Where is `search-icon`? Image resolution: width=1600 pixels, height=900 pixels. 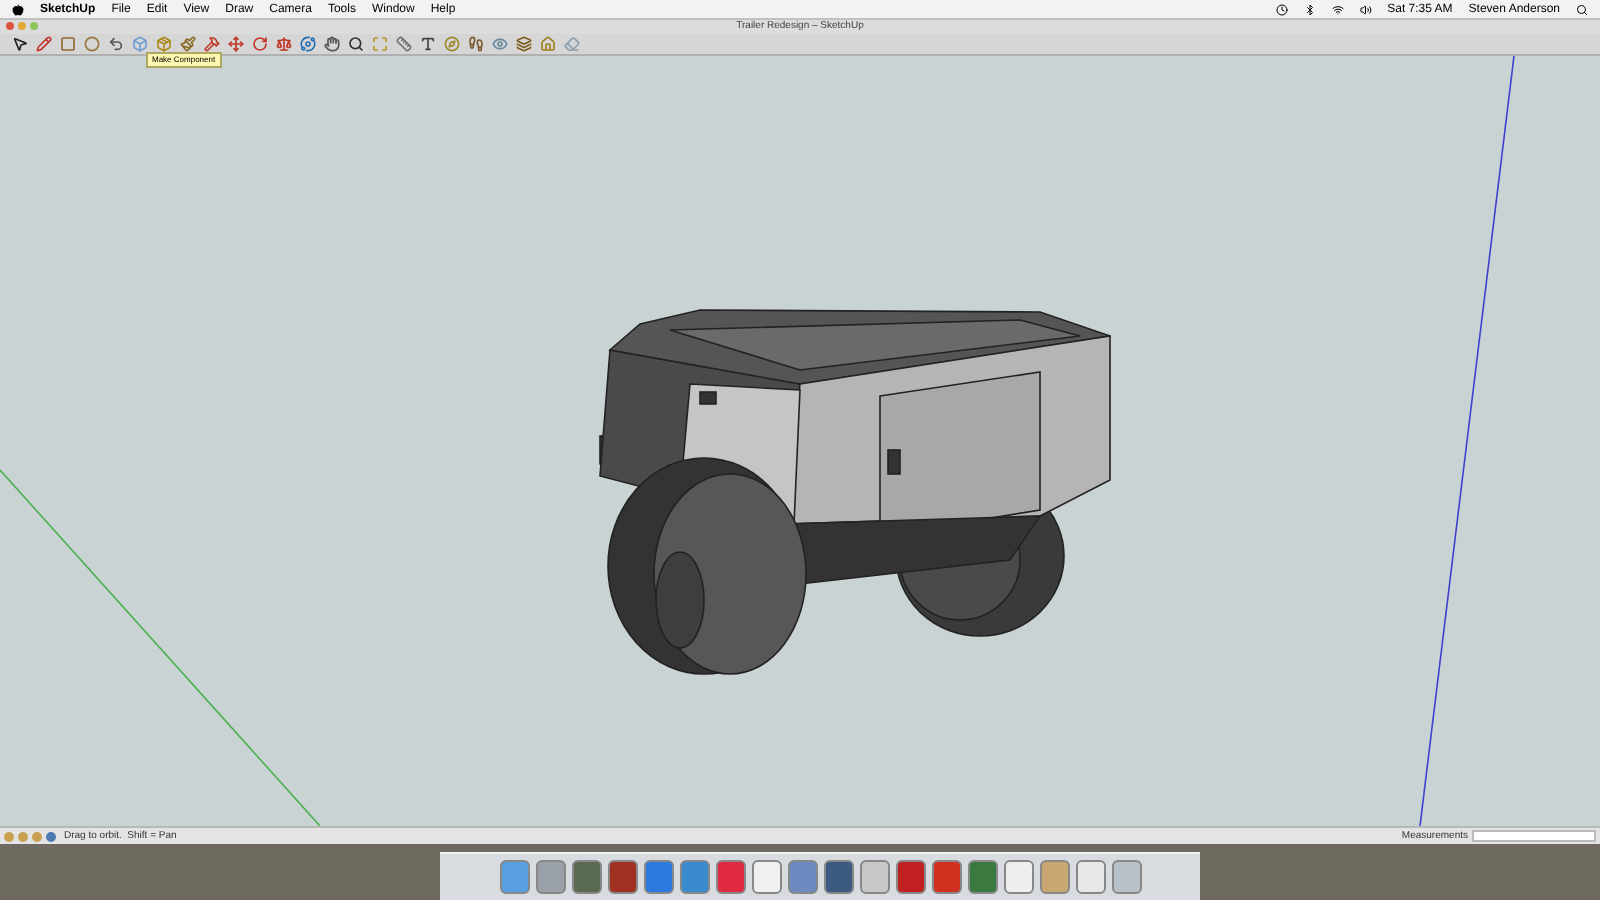
search-icon is located at coordinates (1582, 9).